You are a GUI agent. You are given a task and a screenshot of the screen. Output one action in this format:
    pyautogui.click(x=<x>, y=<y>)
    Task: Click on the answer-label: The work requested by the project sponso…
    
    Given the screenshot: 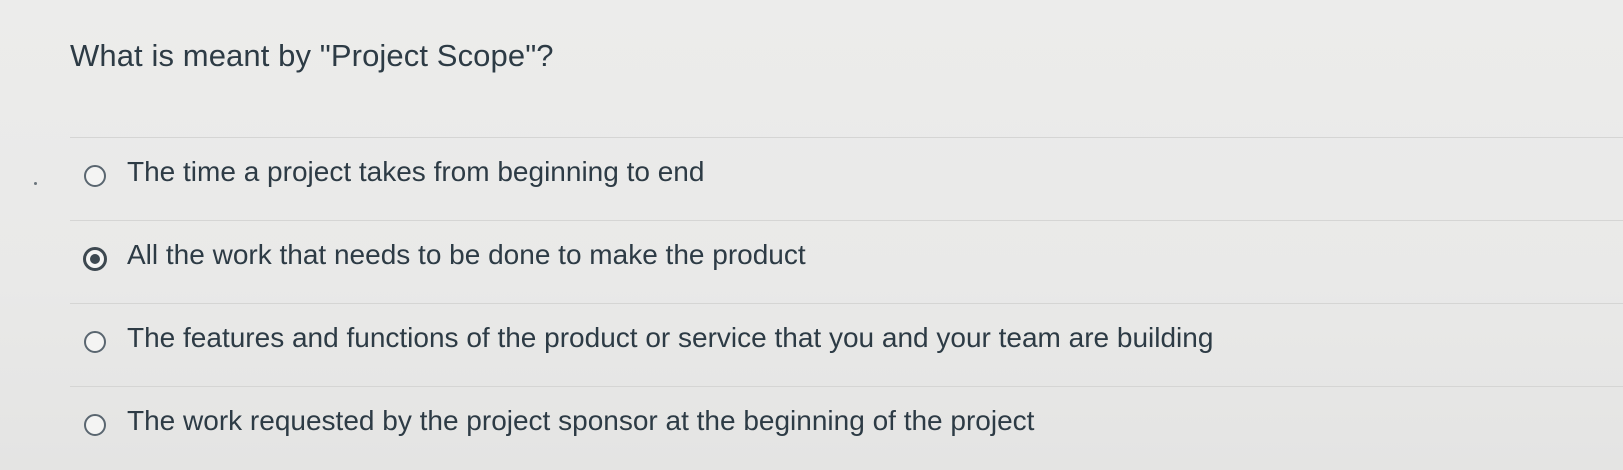 What is the action you would take?
    pyautogui.click(x=581, y=420)
    